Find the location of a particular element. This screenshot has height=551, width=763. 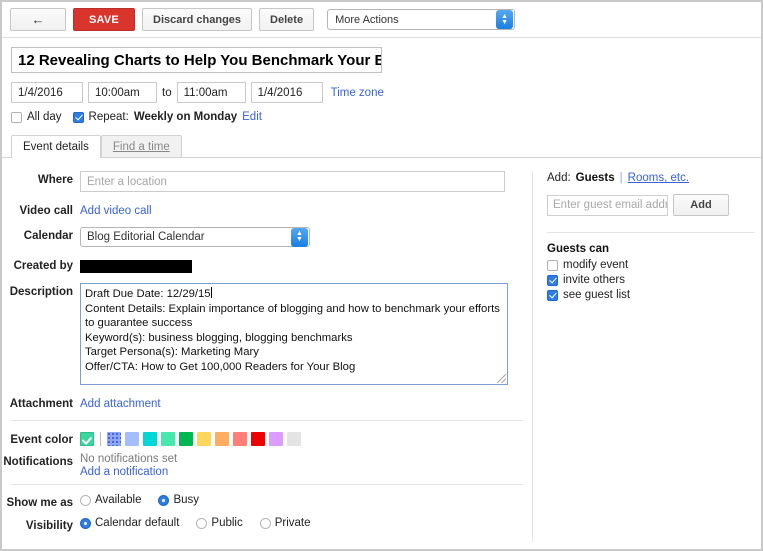

tab-find-a-time-label: Find a time is located at coordinates (141, 147).